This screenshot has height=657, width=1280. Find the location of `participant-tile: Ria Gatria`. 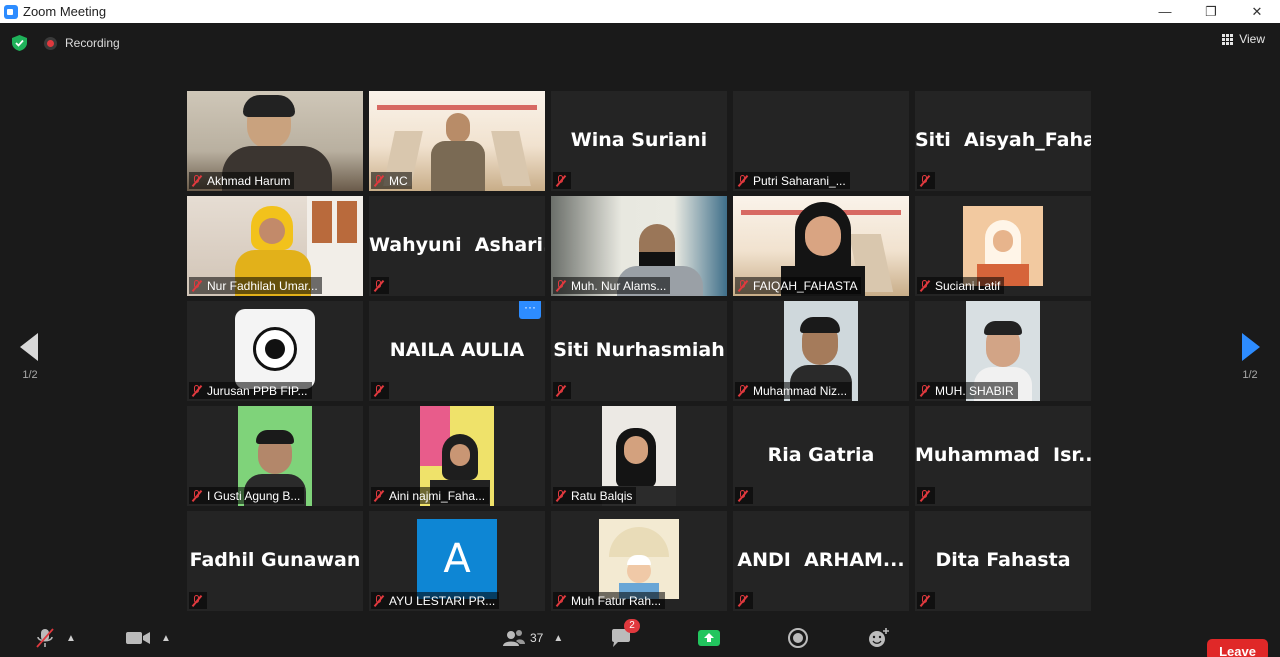

participant-tile: Ria Gatria is located at coordinates (821, 456).